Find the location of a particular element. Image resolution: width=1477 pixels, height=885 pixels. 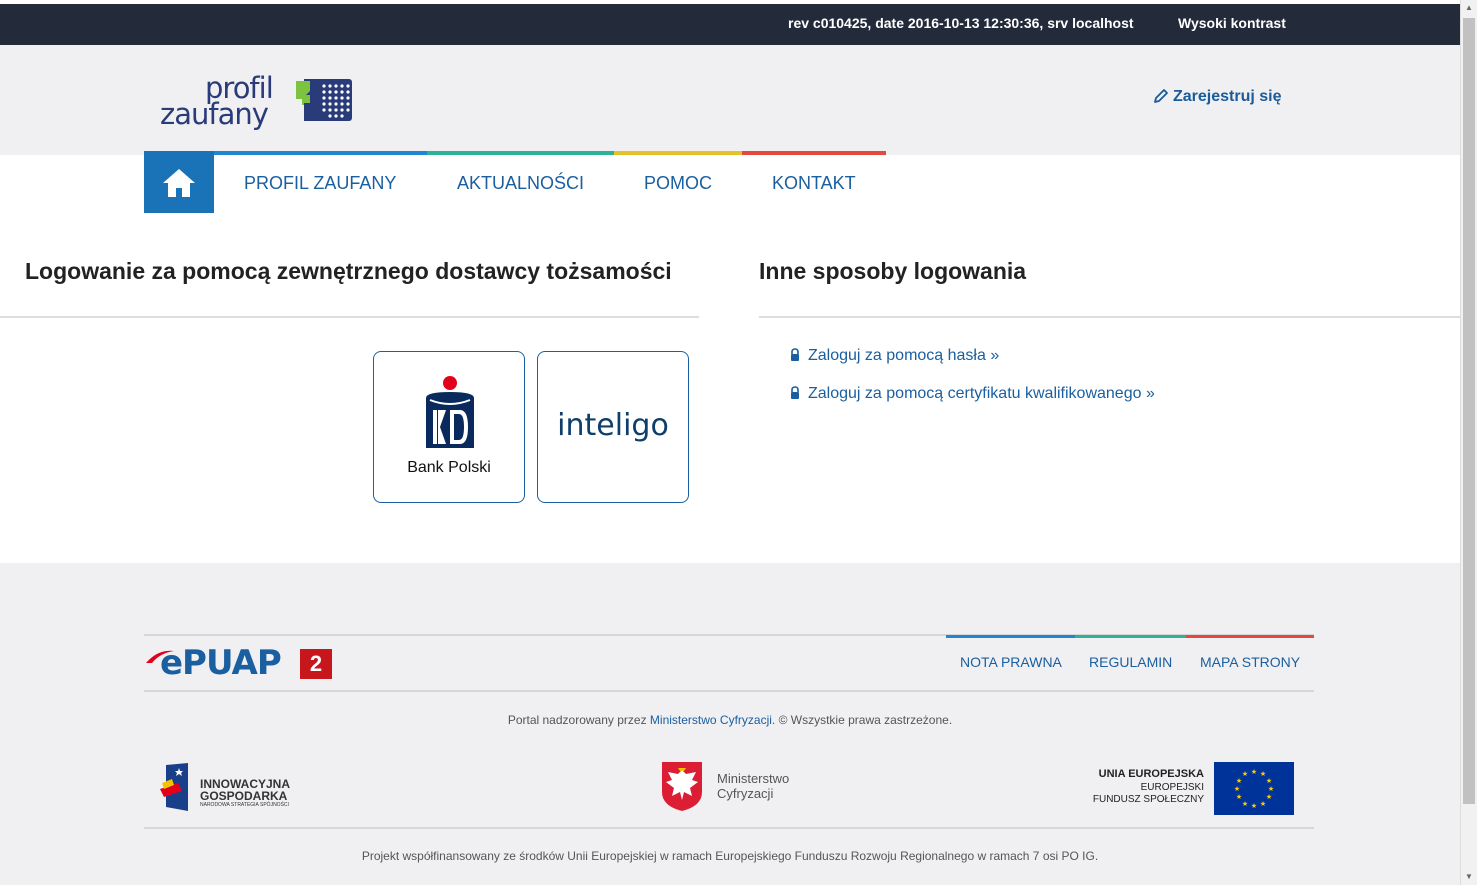

home-icon is located at coordinates (179, 183).